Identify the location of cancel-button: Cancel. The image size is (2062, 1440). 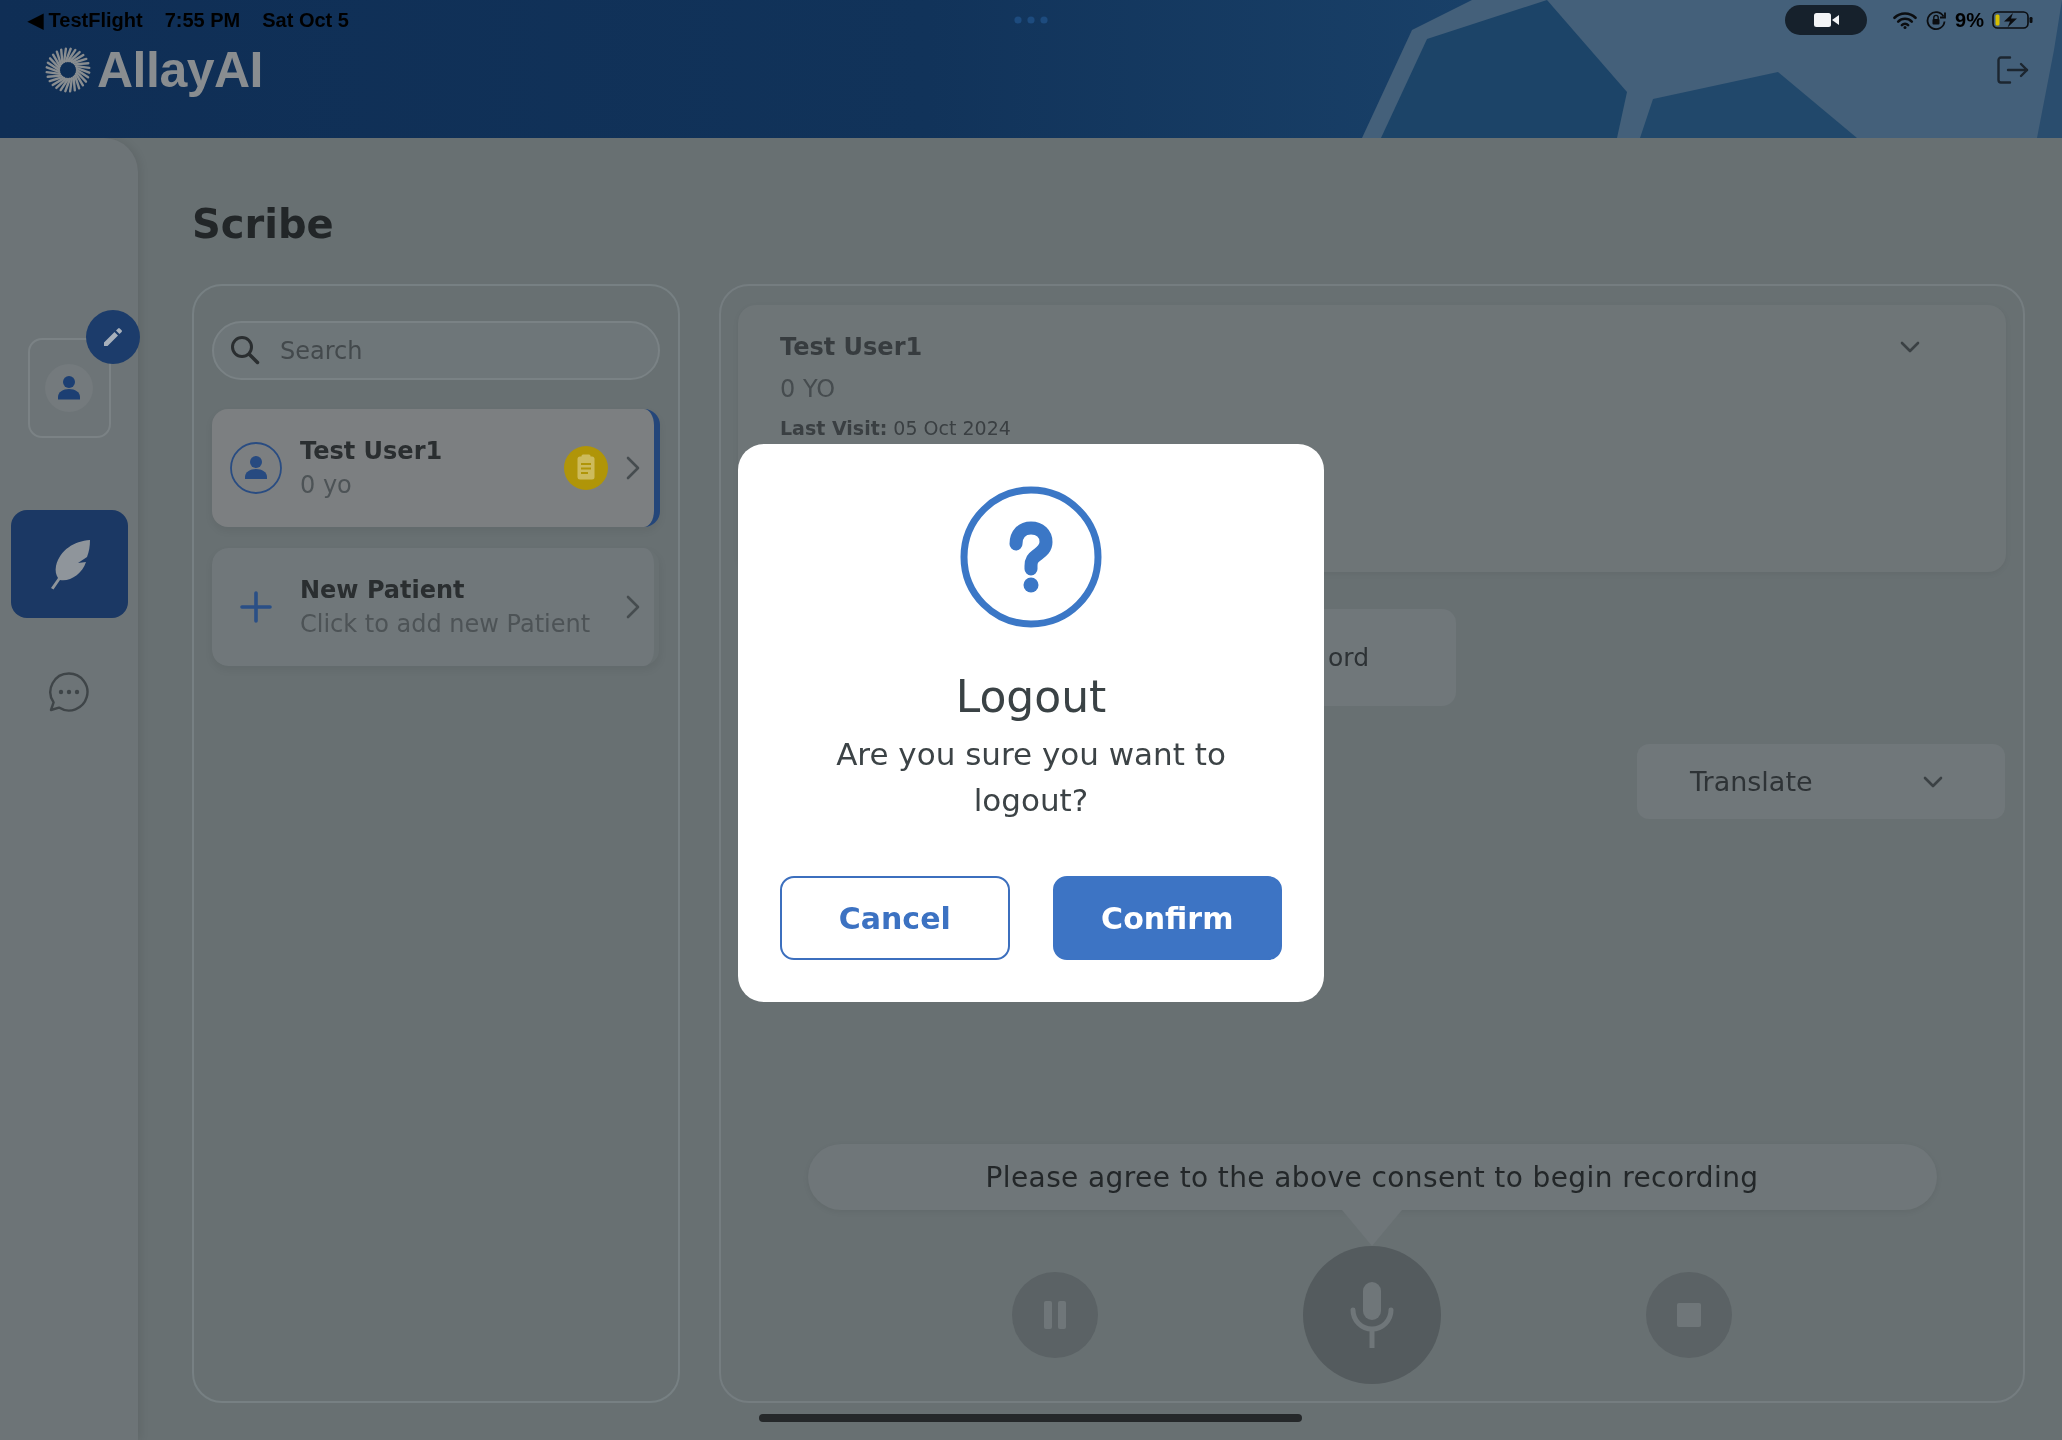
(895, 918).